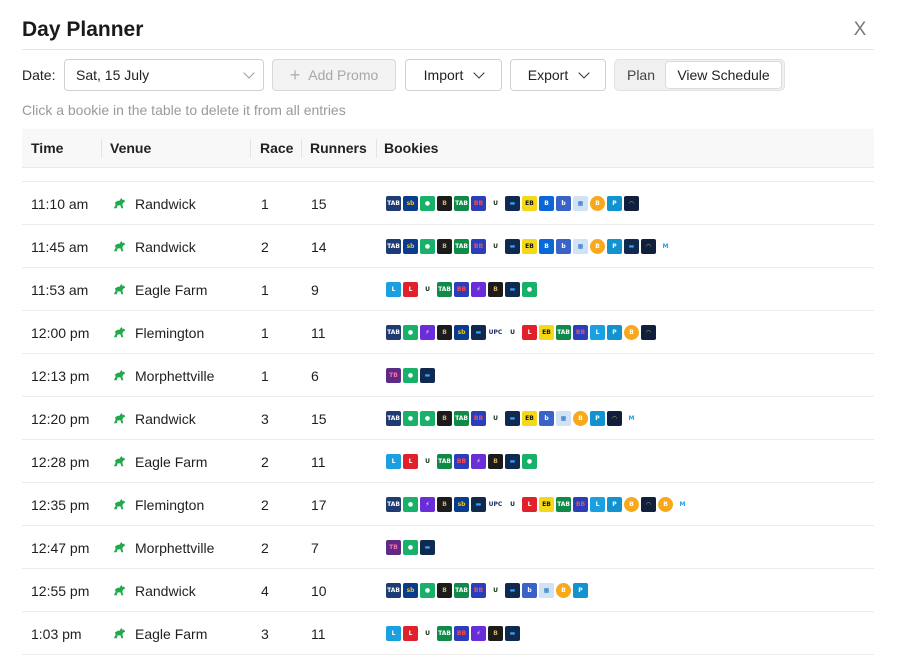  I want to click on column-header-bookies: Bookies, so click(411, 148).